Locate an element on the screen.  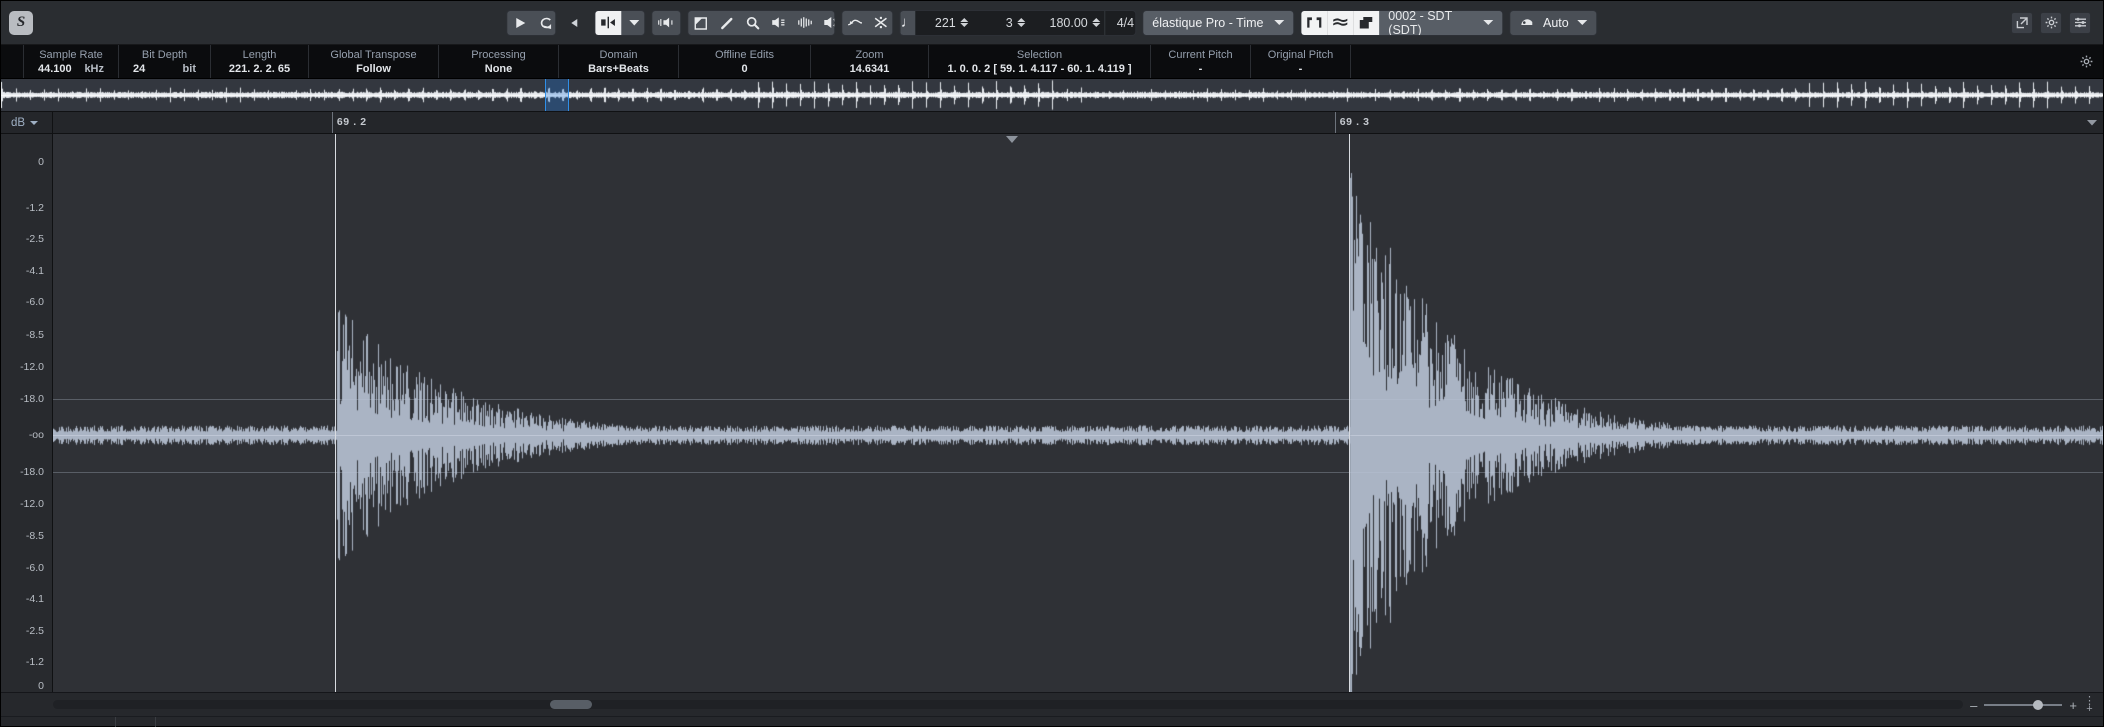
app-logo: S is located at coordinates (21, 22).